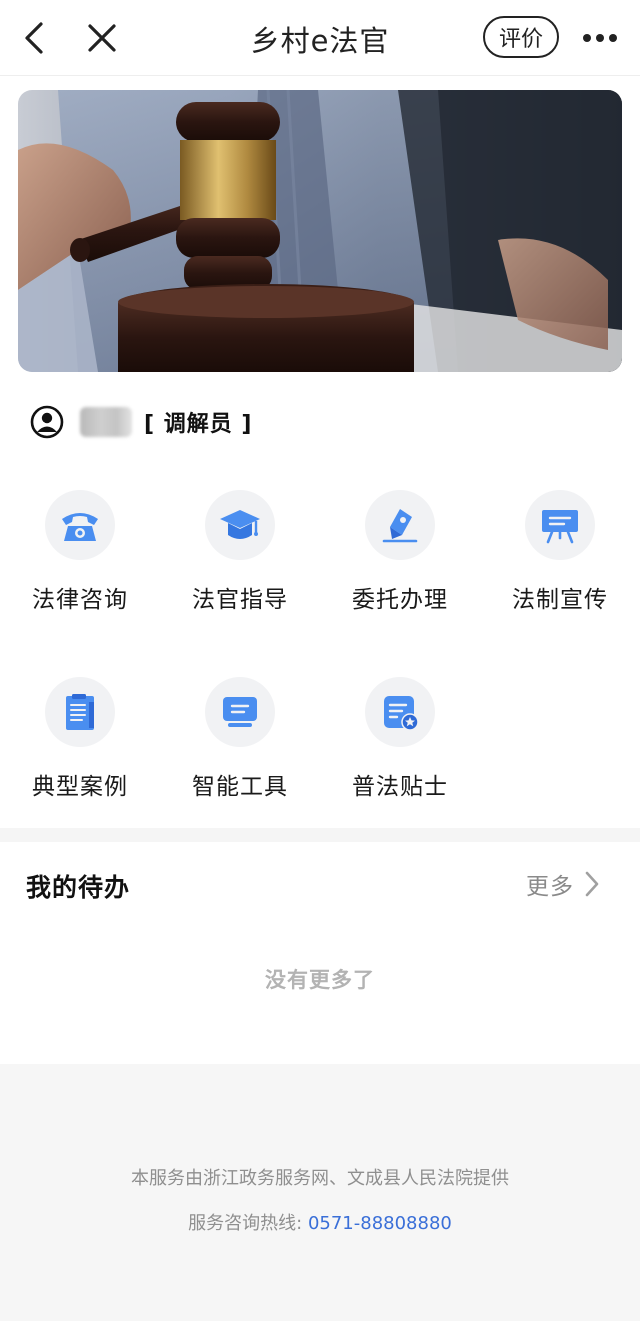 This screenshot has width=640, height=1321. I want to click on service-provider-text: 本服务由浙江政务服务网、文成县人民法院提供, so click(320, 1178).